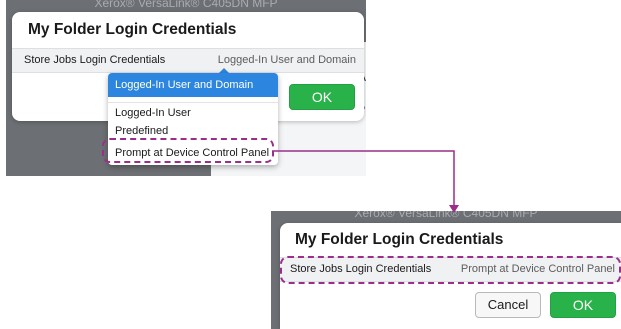  Describe the element at coordinates (286, 60) in the screenshot. I see `row-value: Logged-In User and Domain` at that location.